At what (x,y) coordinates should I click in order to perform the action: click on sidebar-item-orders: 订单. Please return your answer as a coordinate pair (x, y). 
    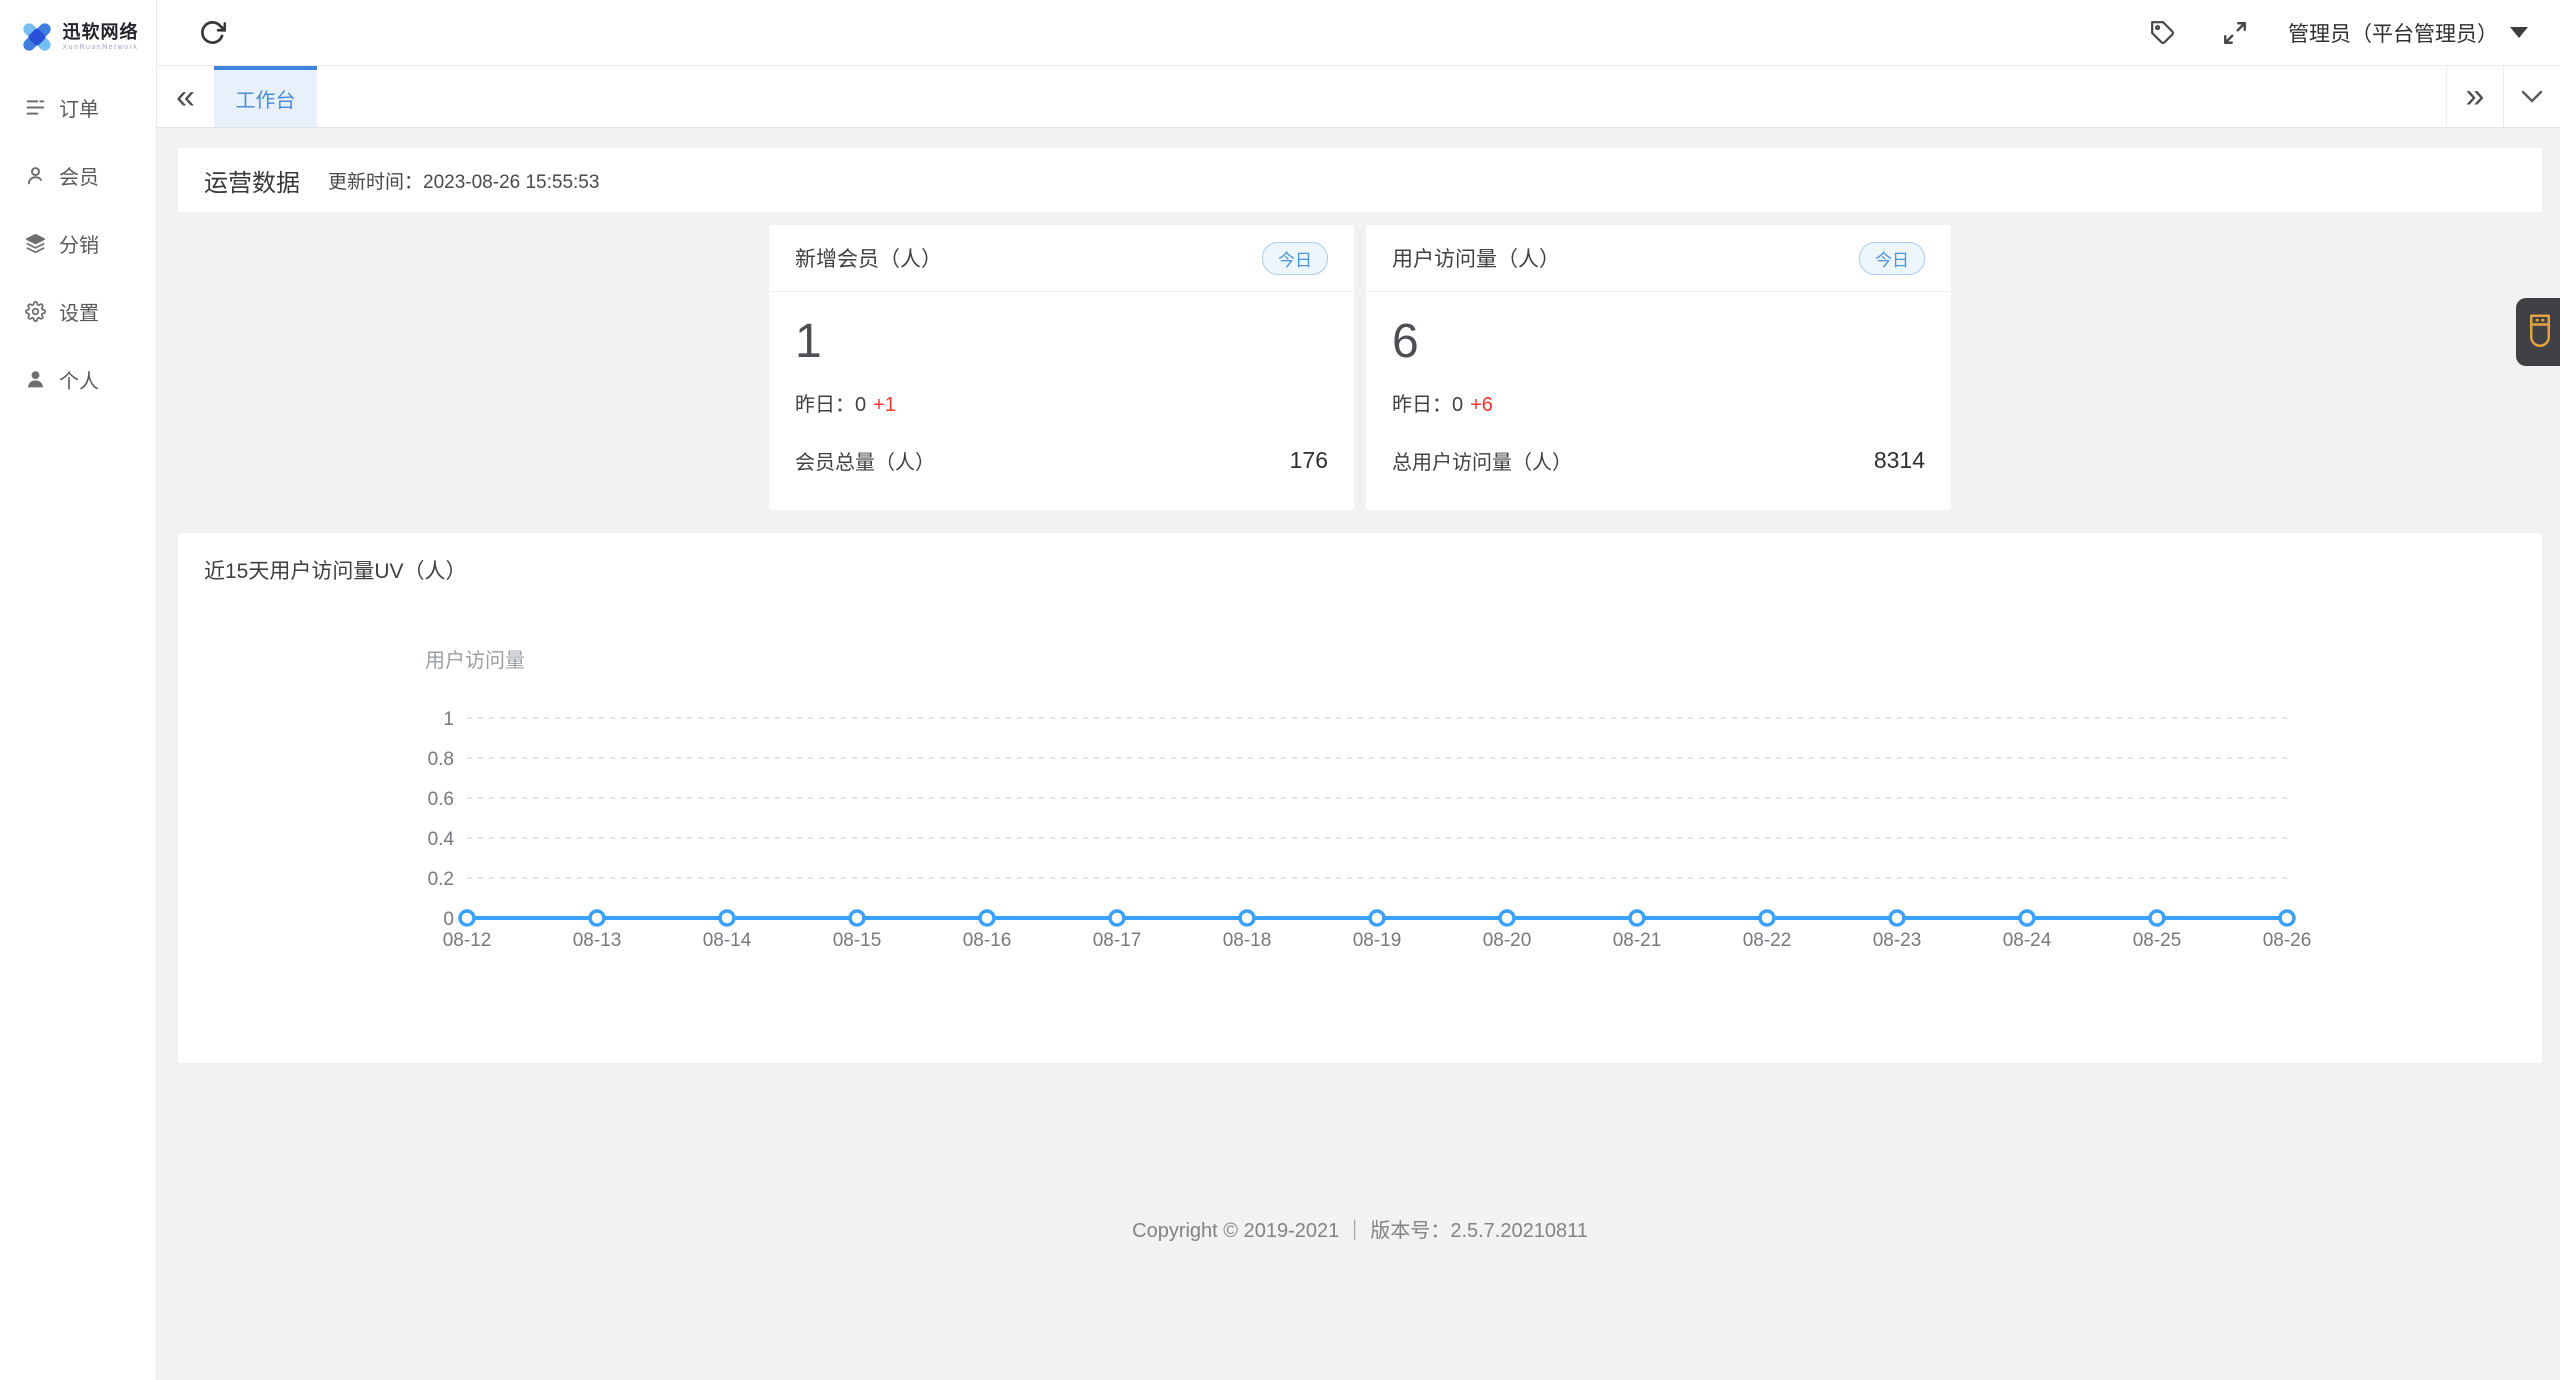
    Looking at the image, I should click on (78, 107).